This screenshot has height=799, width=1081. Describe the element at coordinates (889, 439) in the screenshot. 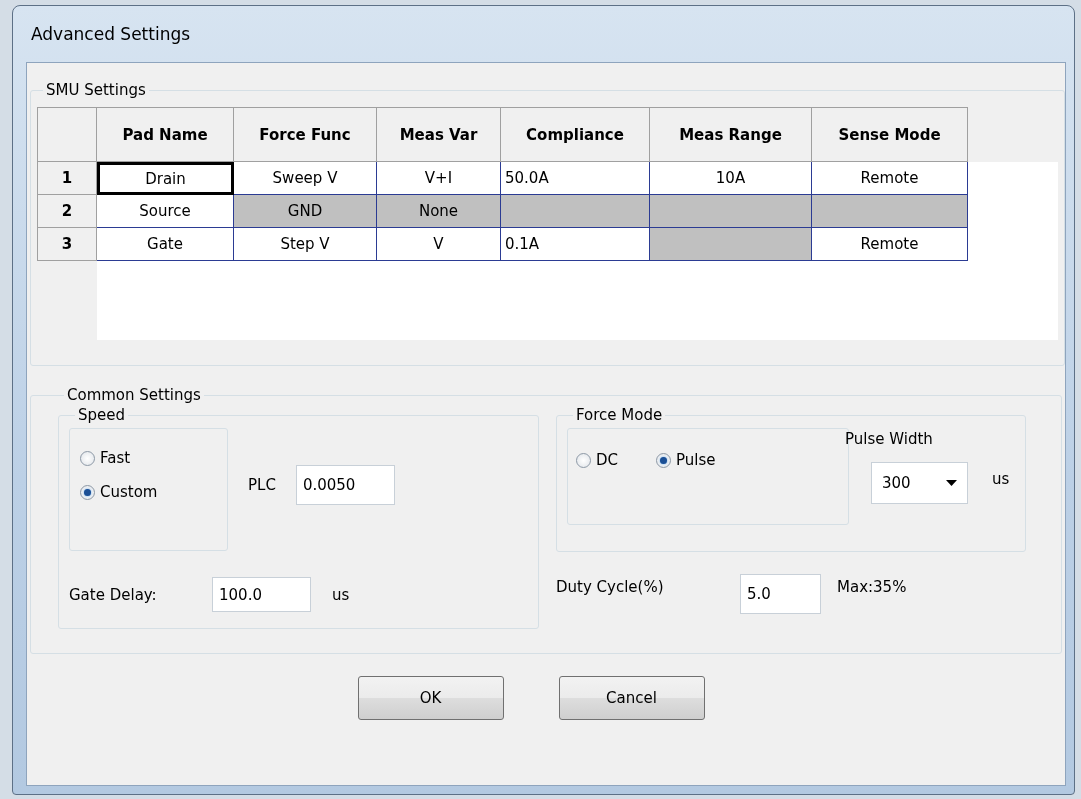

I see `field-label: Pulse Width` at that location.